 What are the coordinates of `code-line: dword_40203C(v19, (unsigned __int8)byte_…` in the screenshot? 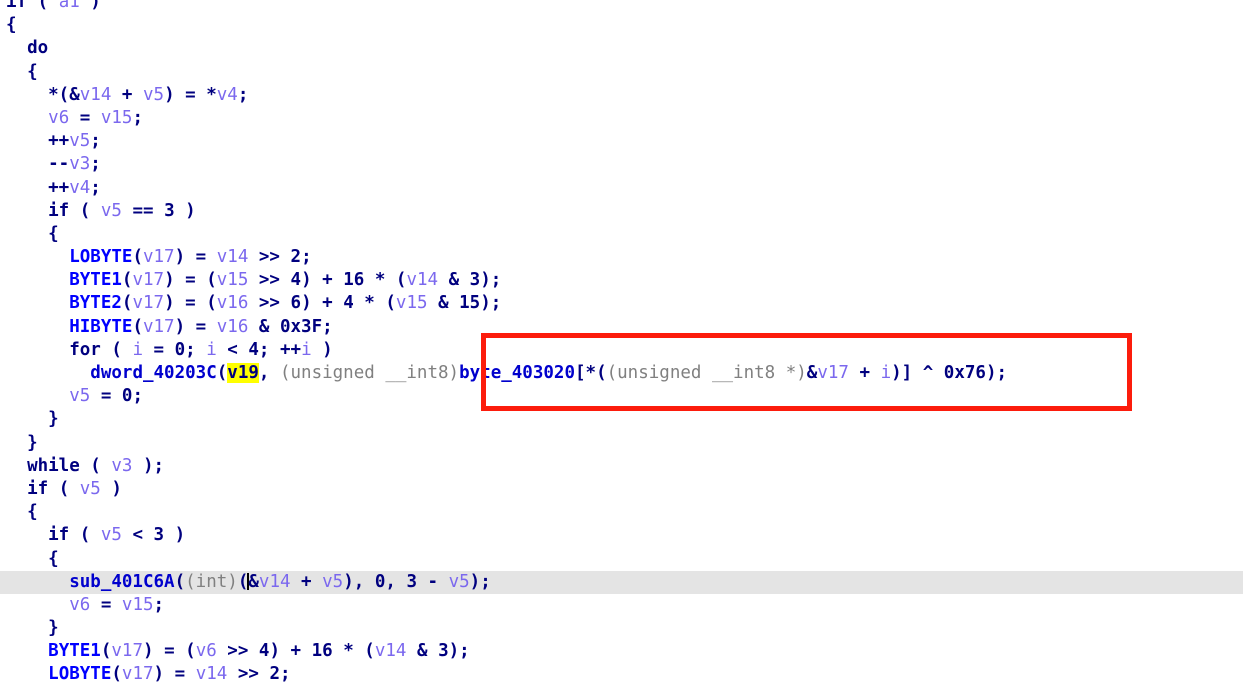 It's located at (621, 373).